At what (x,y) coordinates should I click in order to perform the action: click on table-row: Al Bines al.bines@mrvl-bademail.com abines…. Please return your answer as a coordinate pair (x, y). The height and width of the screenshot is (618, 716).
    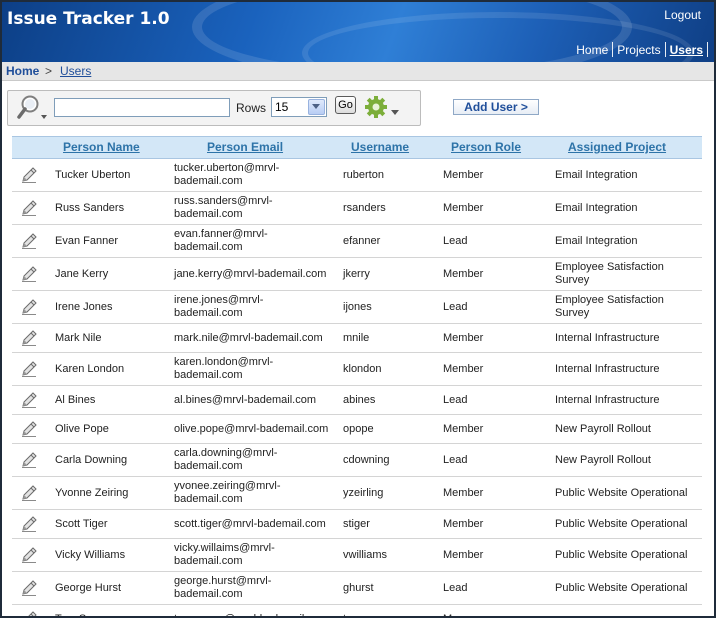
    Looking at the image, I should click on (357, 400).